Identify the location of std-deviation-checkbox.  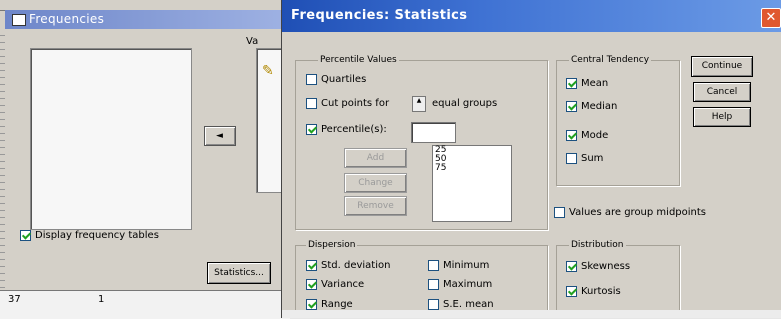
(311, 265).